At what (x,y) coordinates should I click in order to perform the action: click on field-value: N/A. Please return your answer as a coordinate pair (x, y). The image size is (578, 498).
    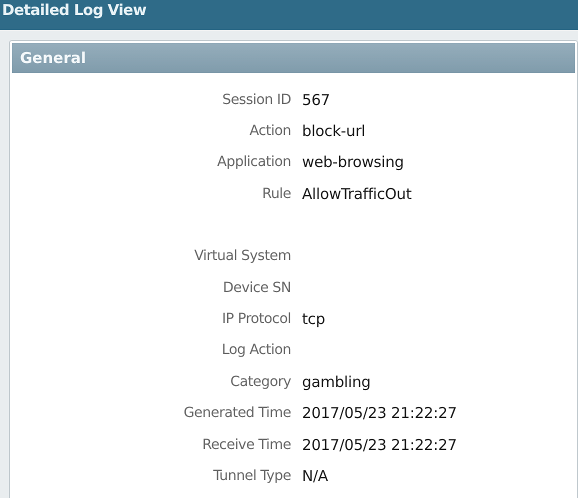
    Looking at the image, I should click on (315, 475).